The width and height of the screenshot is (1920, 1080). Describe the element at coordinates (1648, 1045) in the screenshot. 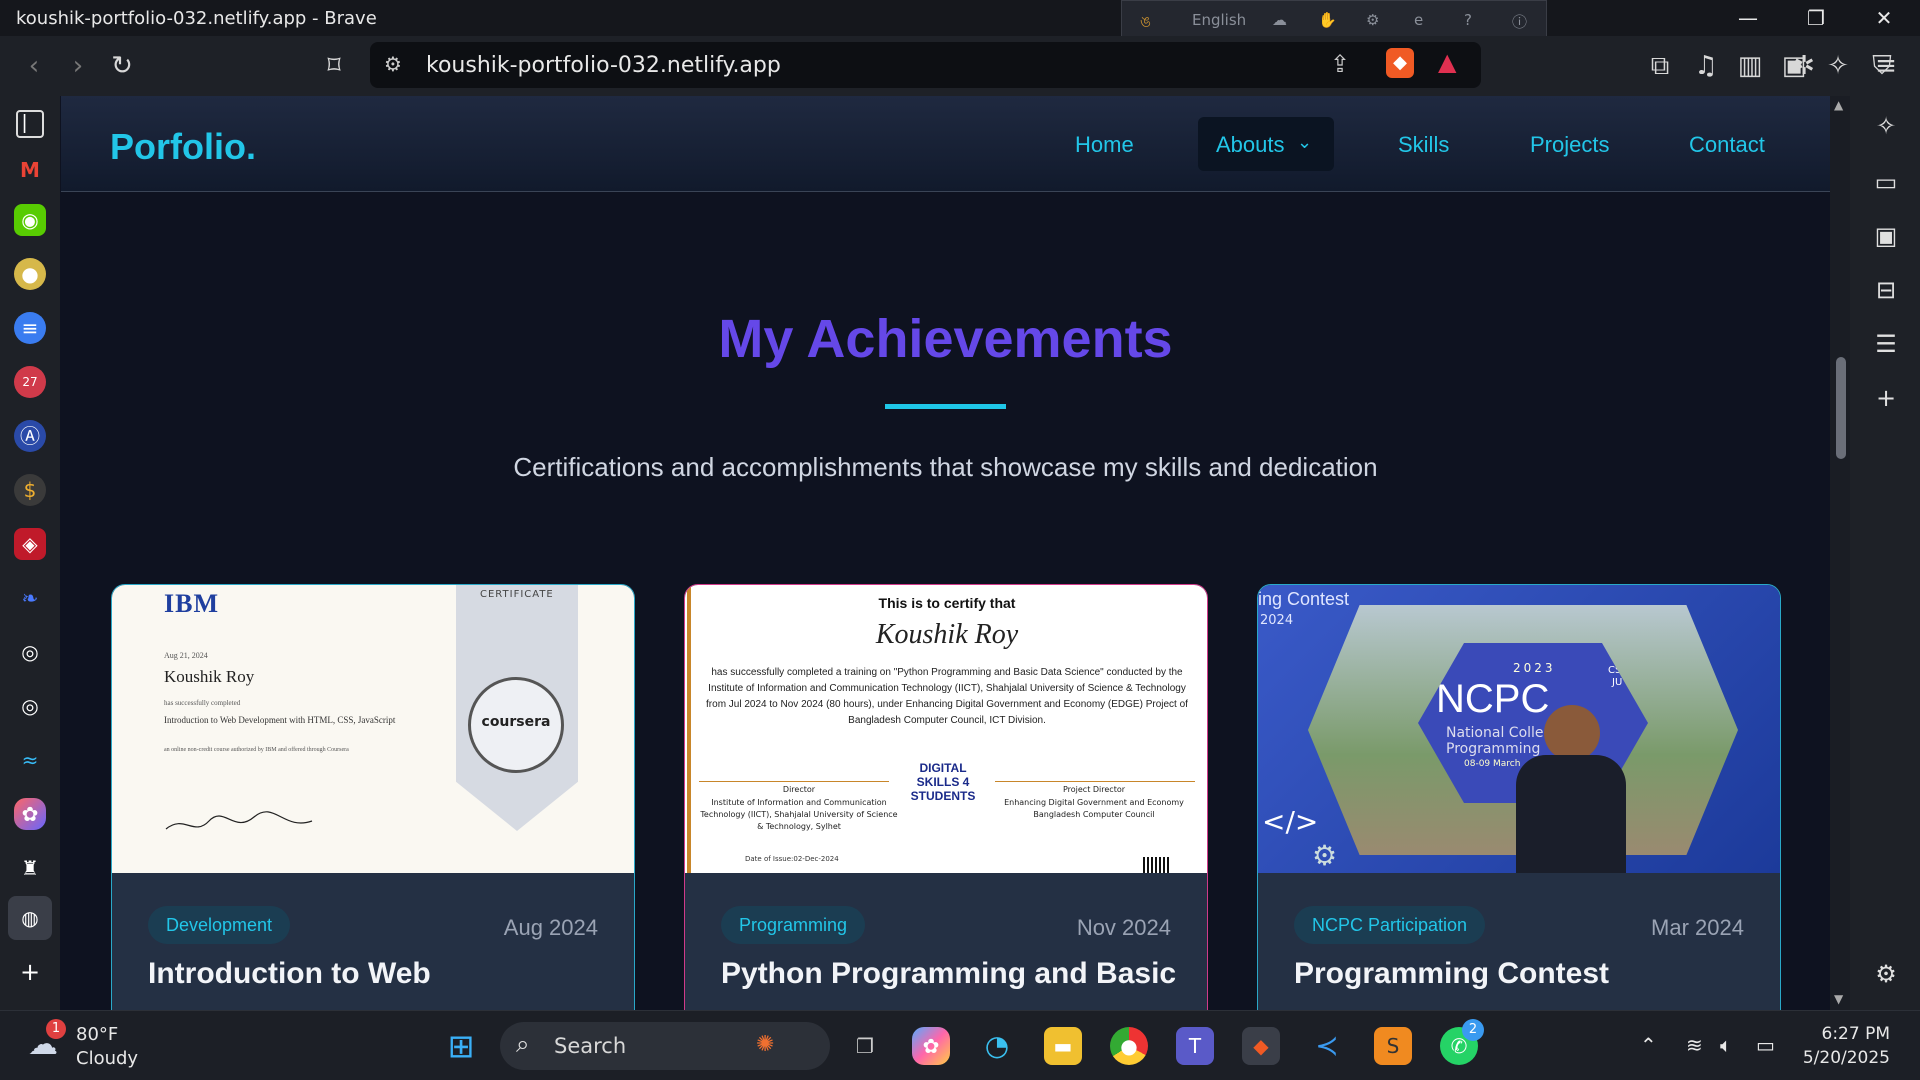

I see `tray-chevron-icon: ⌃` at that location.